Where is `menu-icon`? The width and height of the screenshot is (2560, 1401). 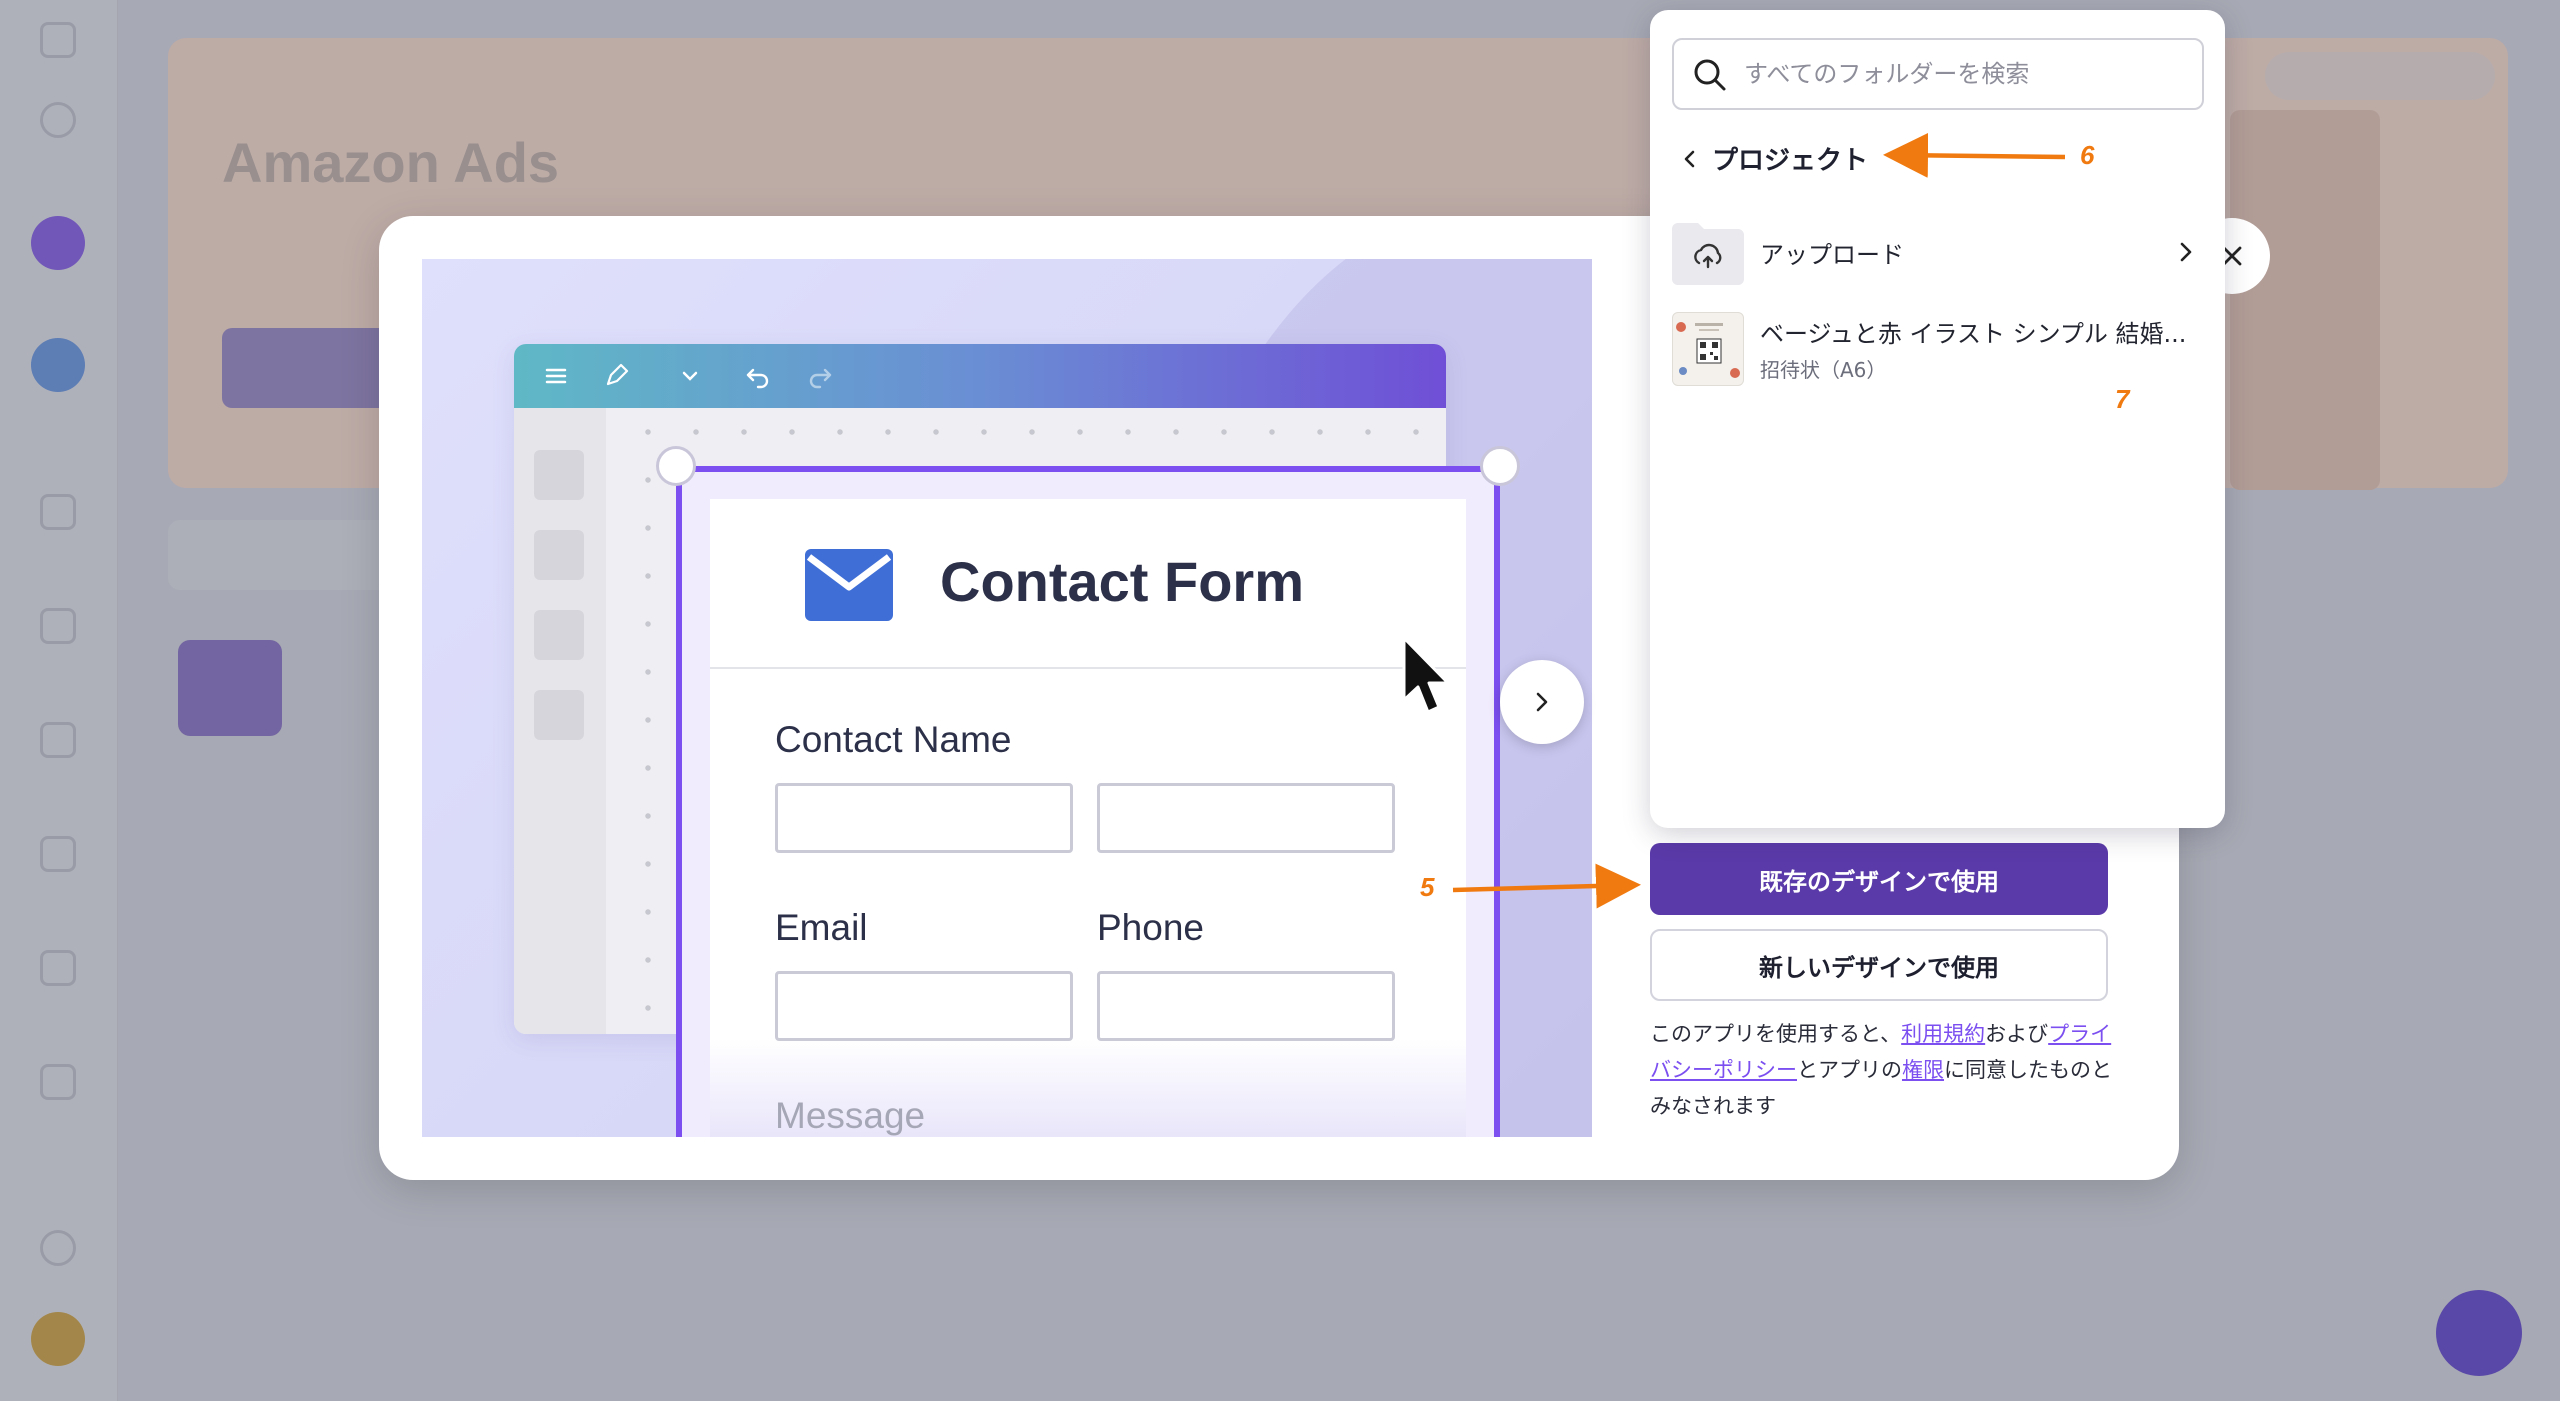 menu-icon is located at coordinates (556, 376).